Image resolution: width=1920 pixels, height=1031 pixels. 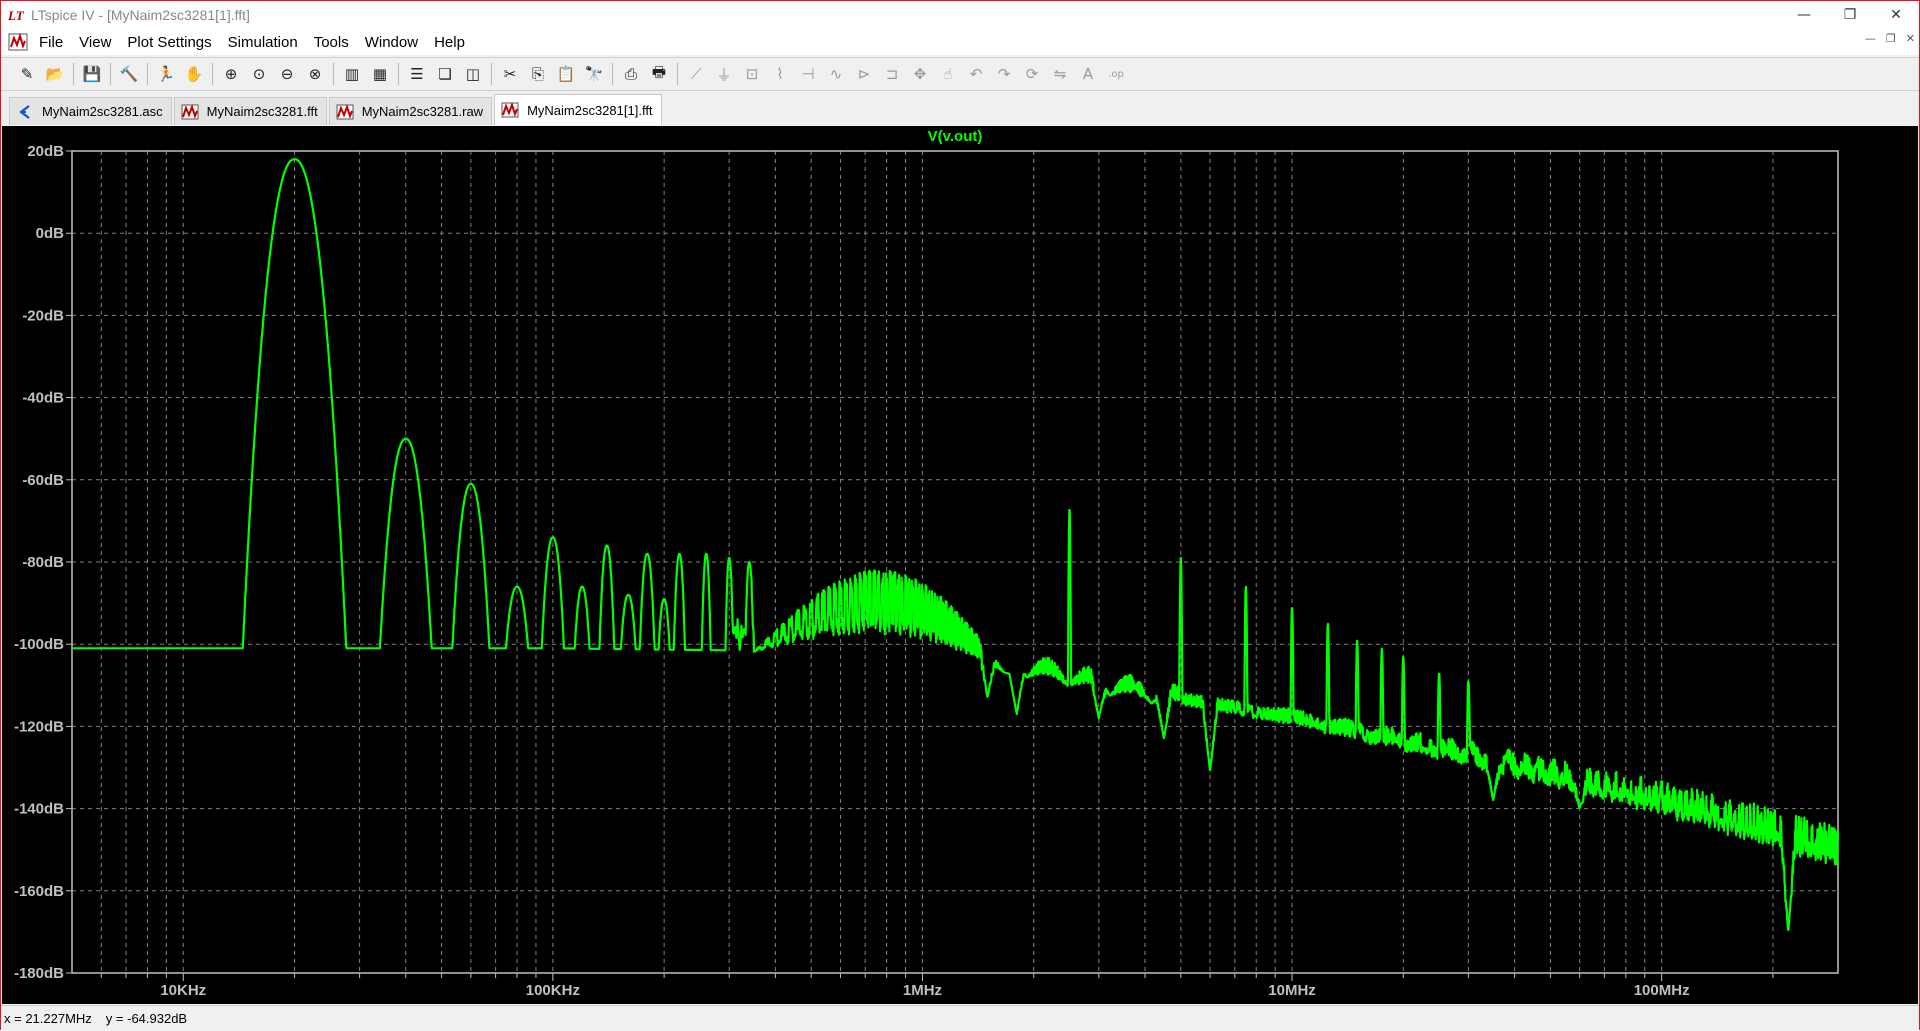 I want to click on text-icon: A, so click(x=1088, y=74).